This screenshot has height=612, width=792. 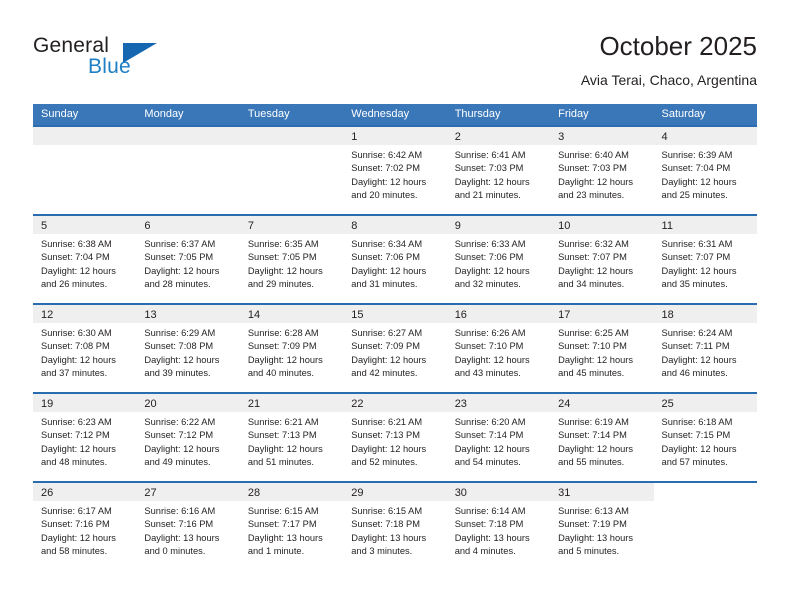 What do you see at coordinates (592, 524) in the screenshot?
I see `day-detail-line: Sunset: 7:19 PM` at bounding box center [592, 524].